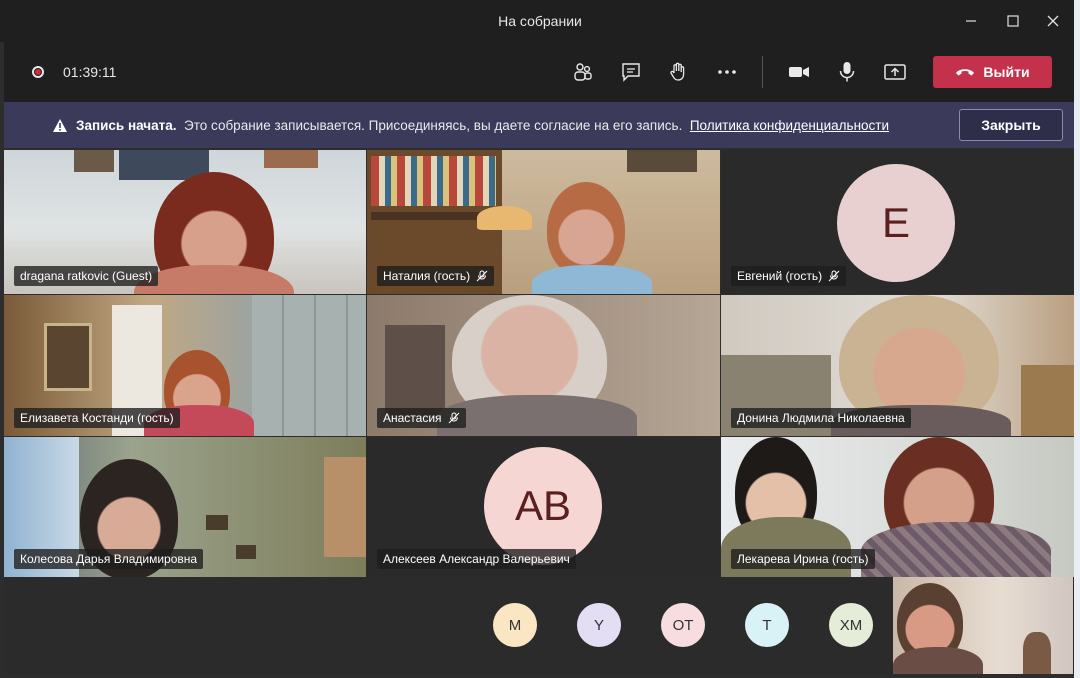 The width and height of the screenshot is (1080, 678). I want to click on video-tile: dragana ratkovic (Guest), so click(185, 222).